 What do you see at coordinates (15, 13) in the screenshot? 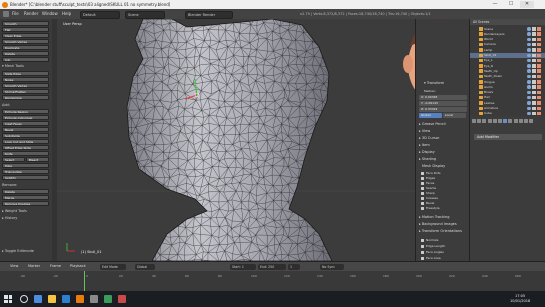
I see `menu-file: File` at bounding box center [15, 13].